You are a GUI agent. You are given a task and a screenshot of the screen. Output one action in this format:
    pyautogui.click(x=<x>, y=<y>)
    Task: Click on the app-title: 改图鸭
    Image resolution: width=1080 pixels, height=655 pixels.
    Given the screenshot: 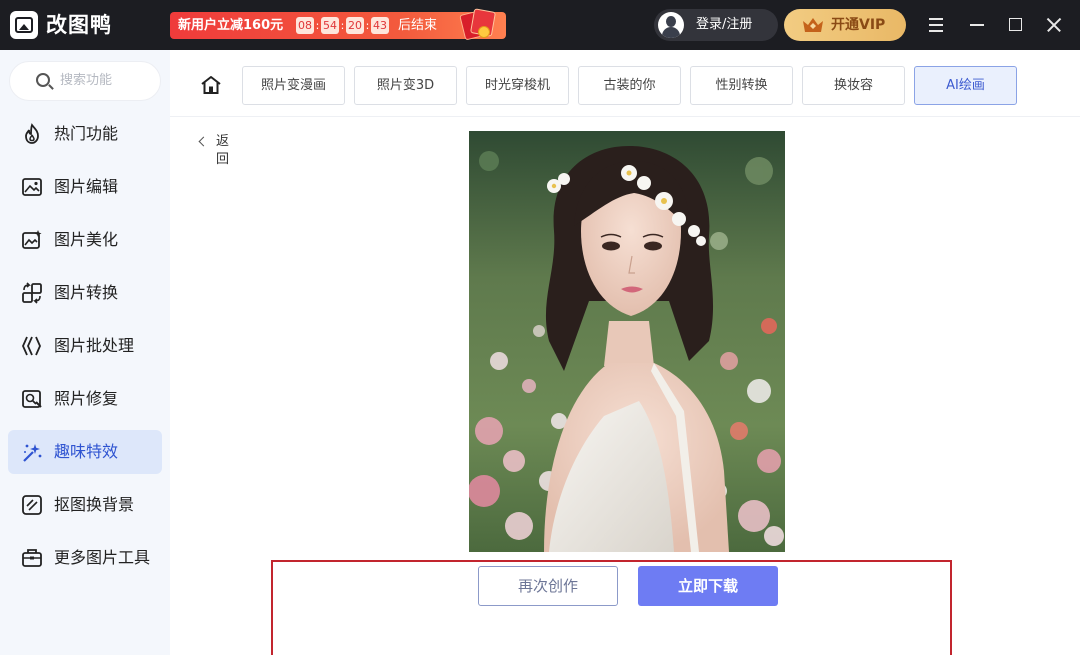 What is the action you would take?
    pyautogui.click(x=79, y=25)
    